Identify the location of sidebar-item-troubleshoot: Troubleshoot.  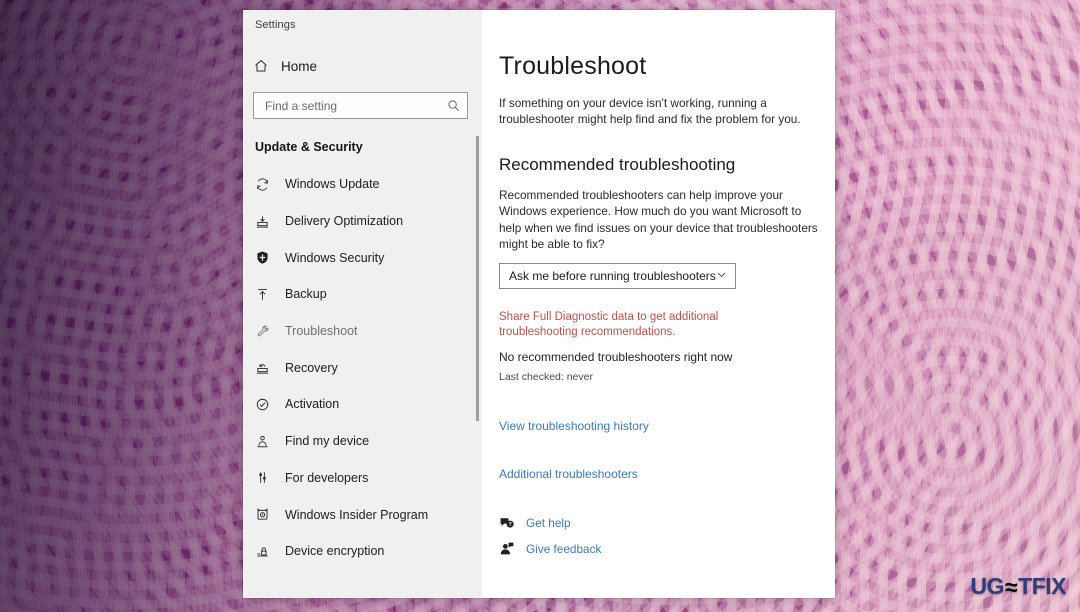
(362, 331).